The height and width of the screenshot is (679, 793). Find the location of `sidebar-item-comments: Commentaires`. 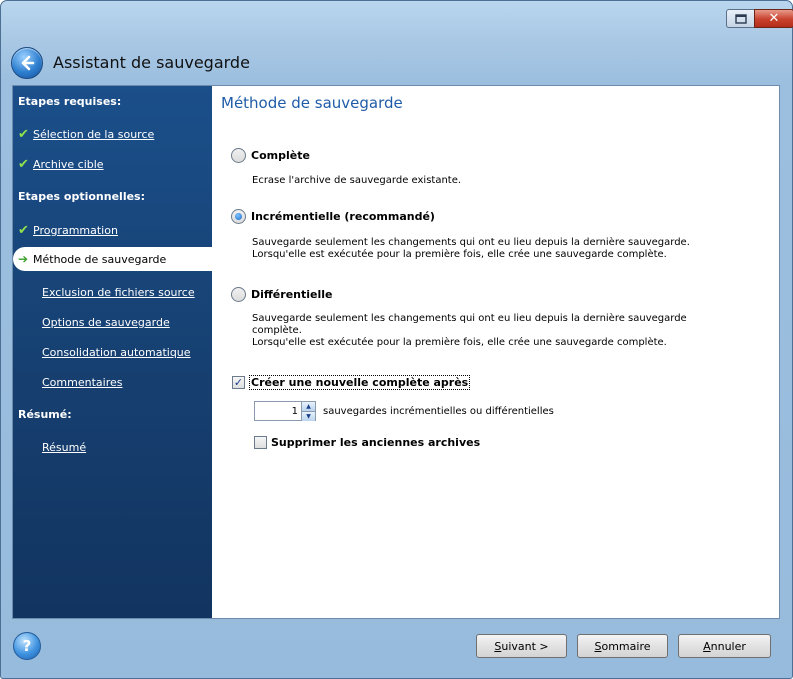

sidebar-item-comments: Commentaires is located at coordinates (82, 382).